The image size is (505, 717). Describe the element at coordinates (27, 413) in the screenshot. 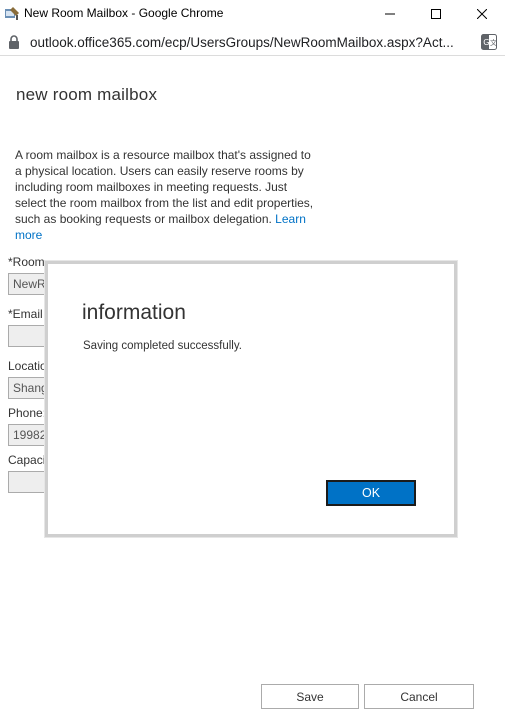

I see `phone-label: Phone:` at that location.